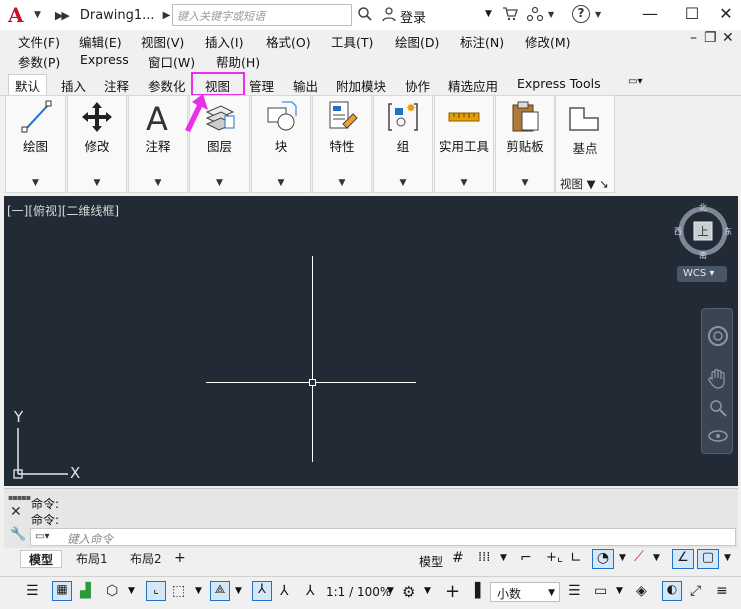  I want to click on osnap-caret-icon: ▼, so click(727, 558).